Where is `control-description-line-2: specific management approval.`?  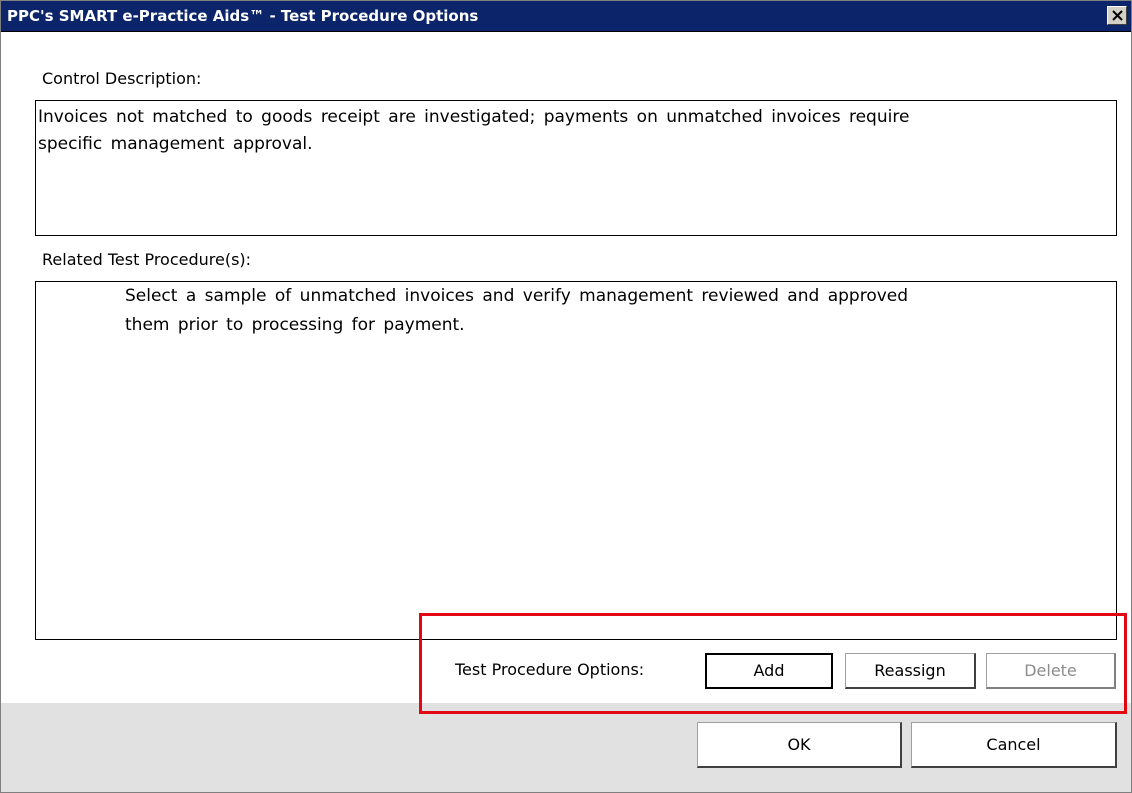
control-description-line-2: specific management approval. is located at coordinates (175, 144).